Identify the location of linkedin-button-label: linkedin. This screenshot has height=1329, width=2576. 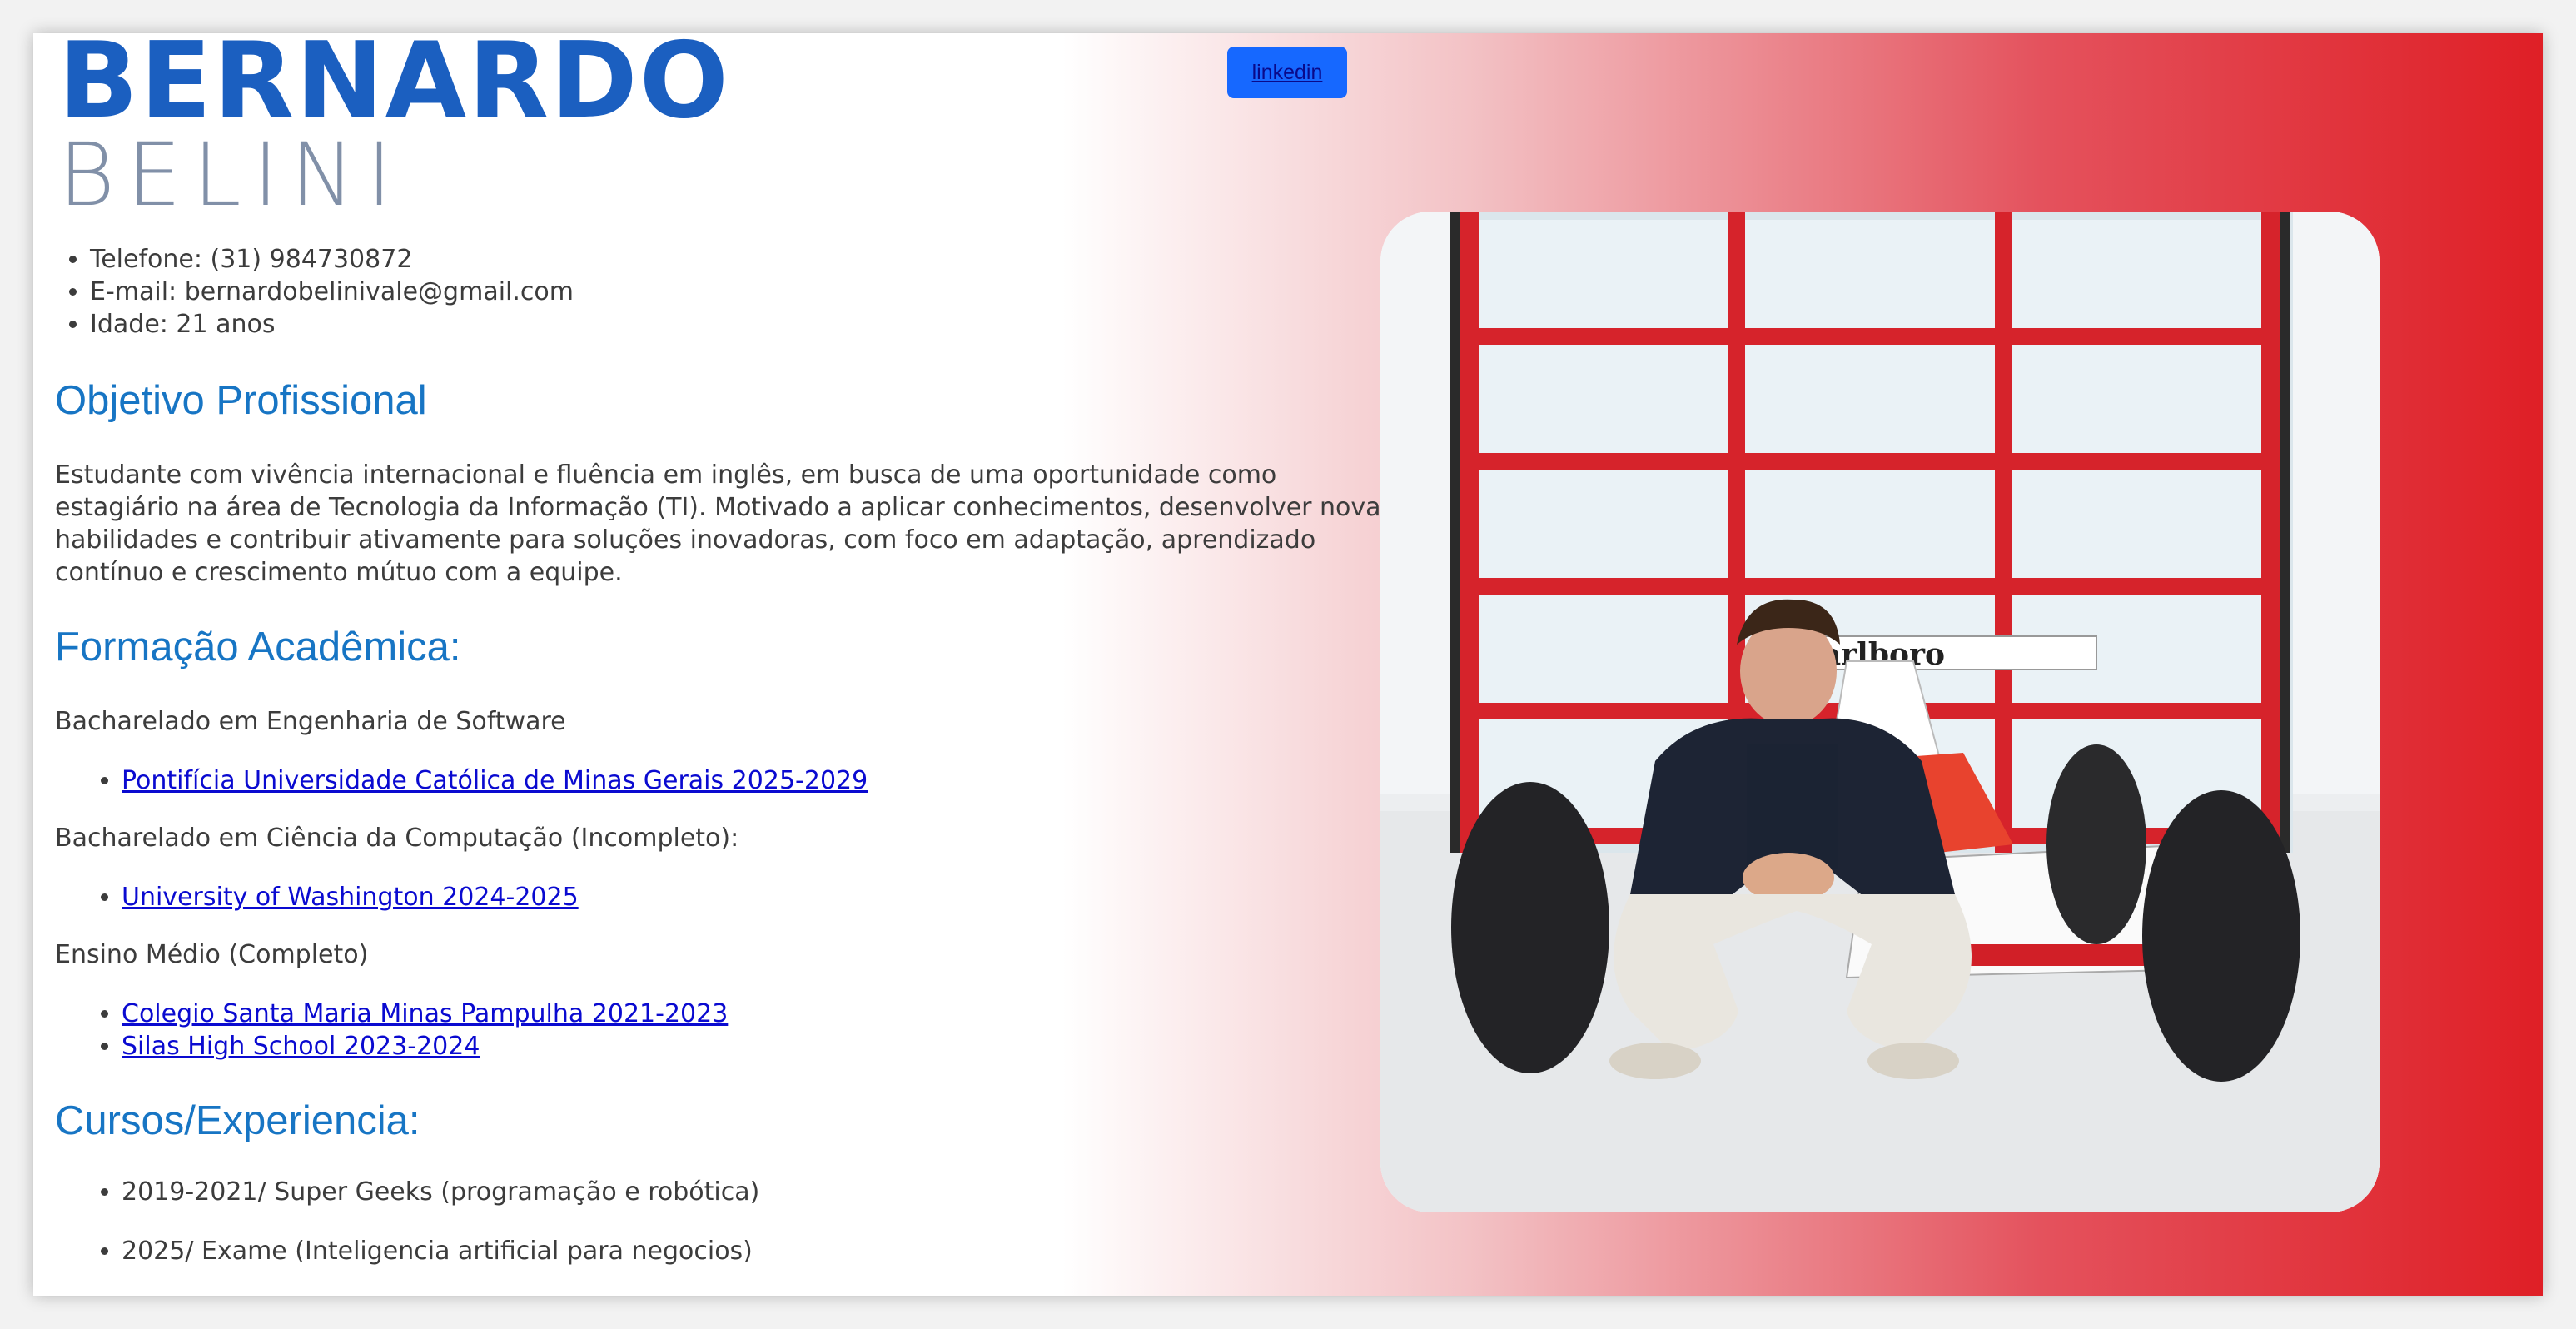
(1287, 72).